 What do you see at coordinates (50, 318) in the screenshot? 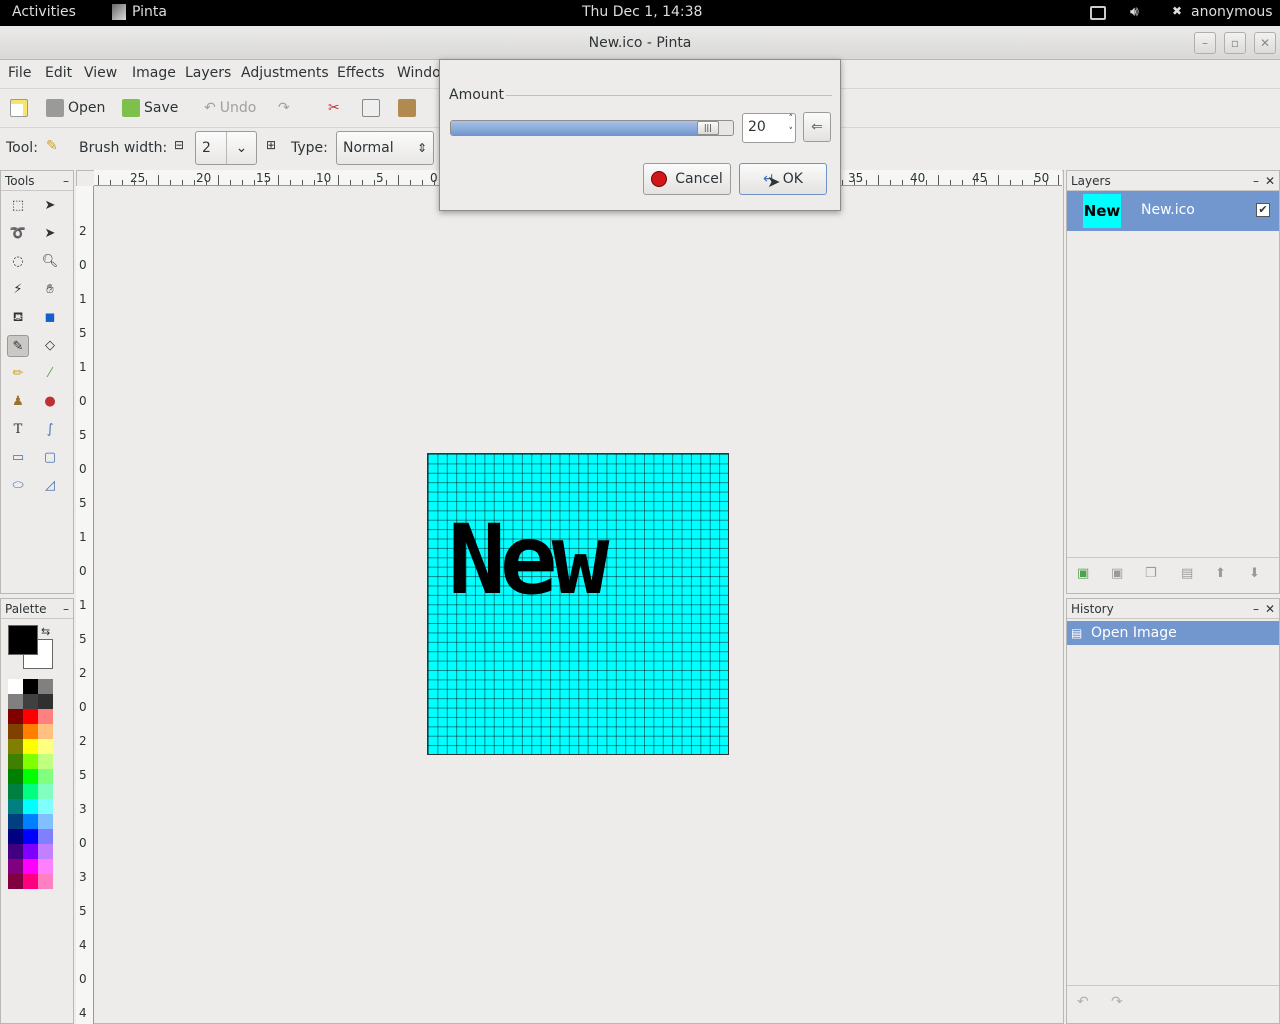
I see `gradient-icon: ◼` at bounding box center [50, 318].